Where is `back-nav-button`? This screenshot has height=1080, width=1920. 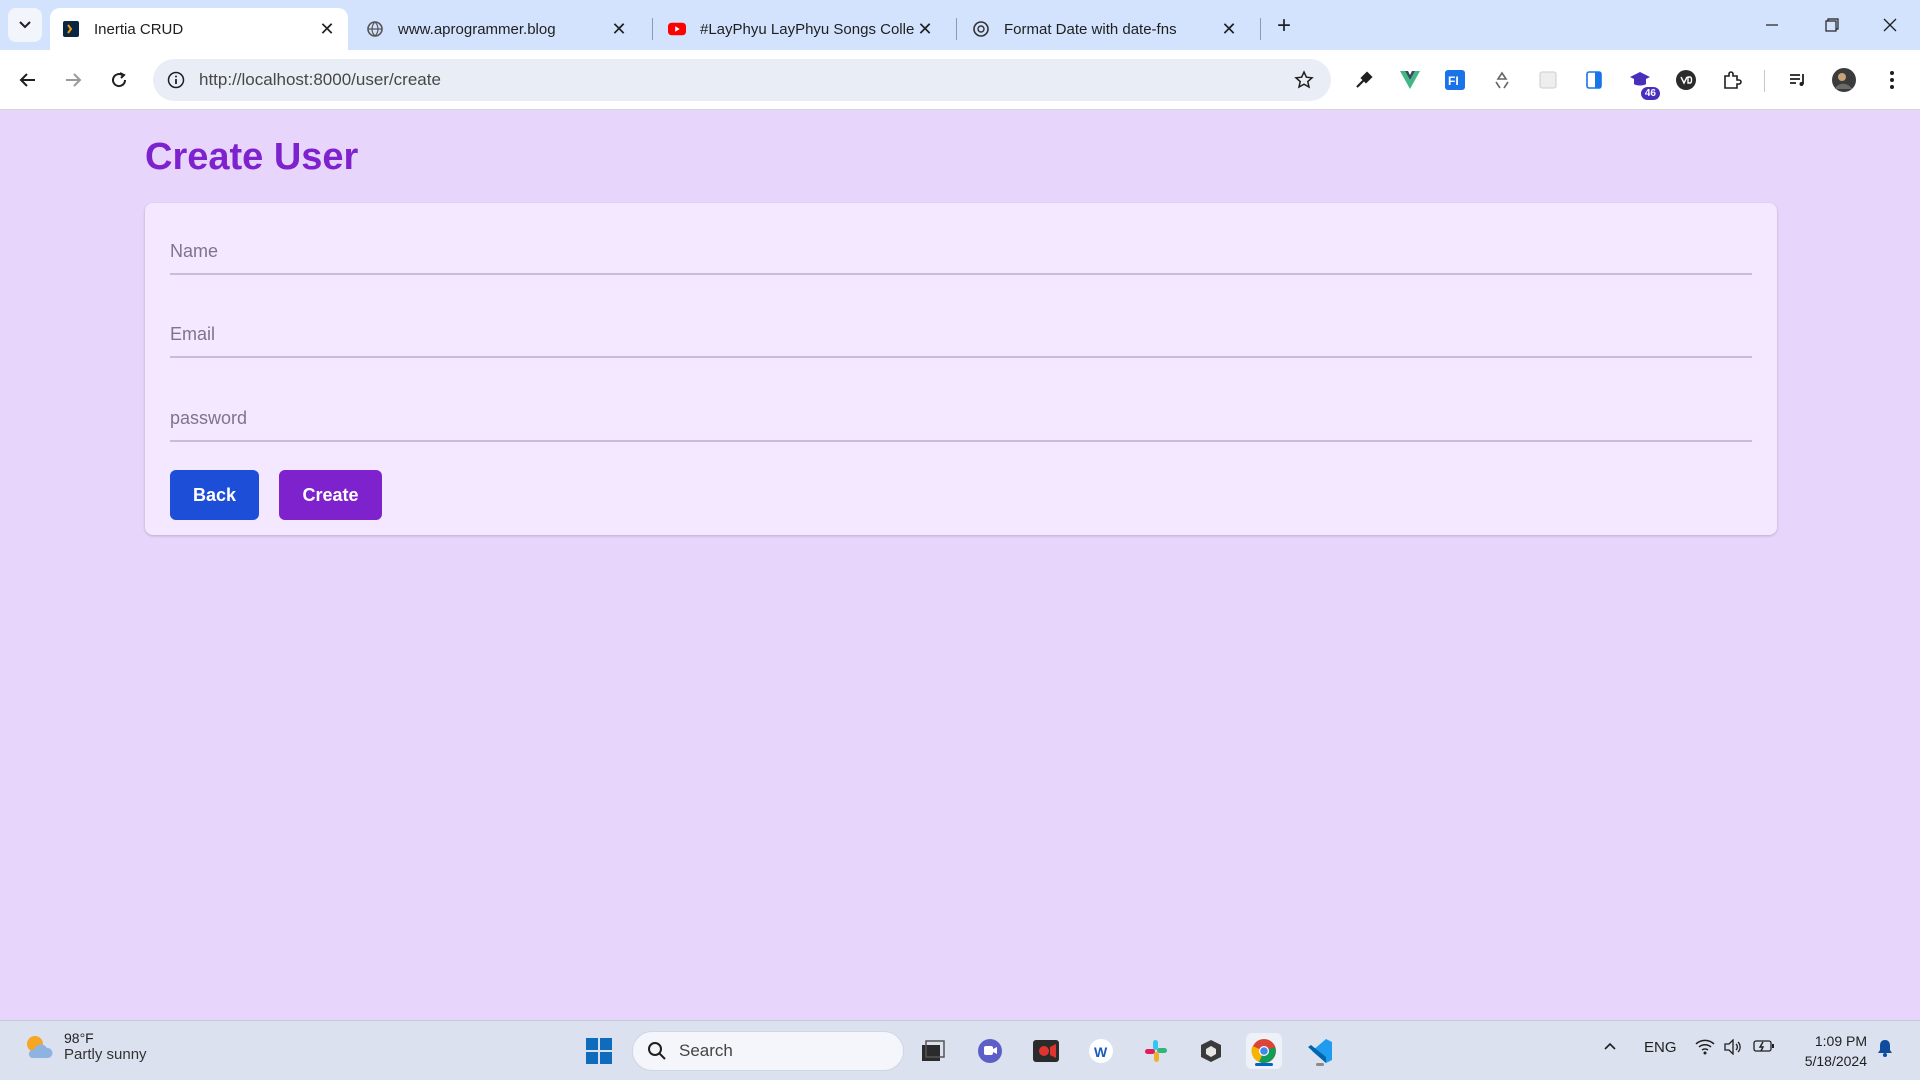 back-nav-button is located at coordinates (28, 80).